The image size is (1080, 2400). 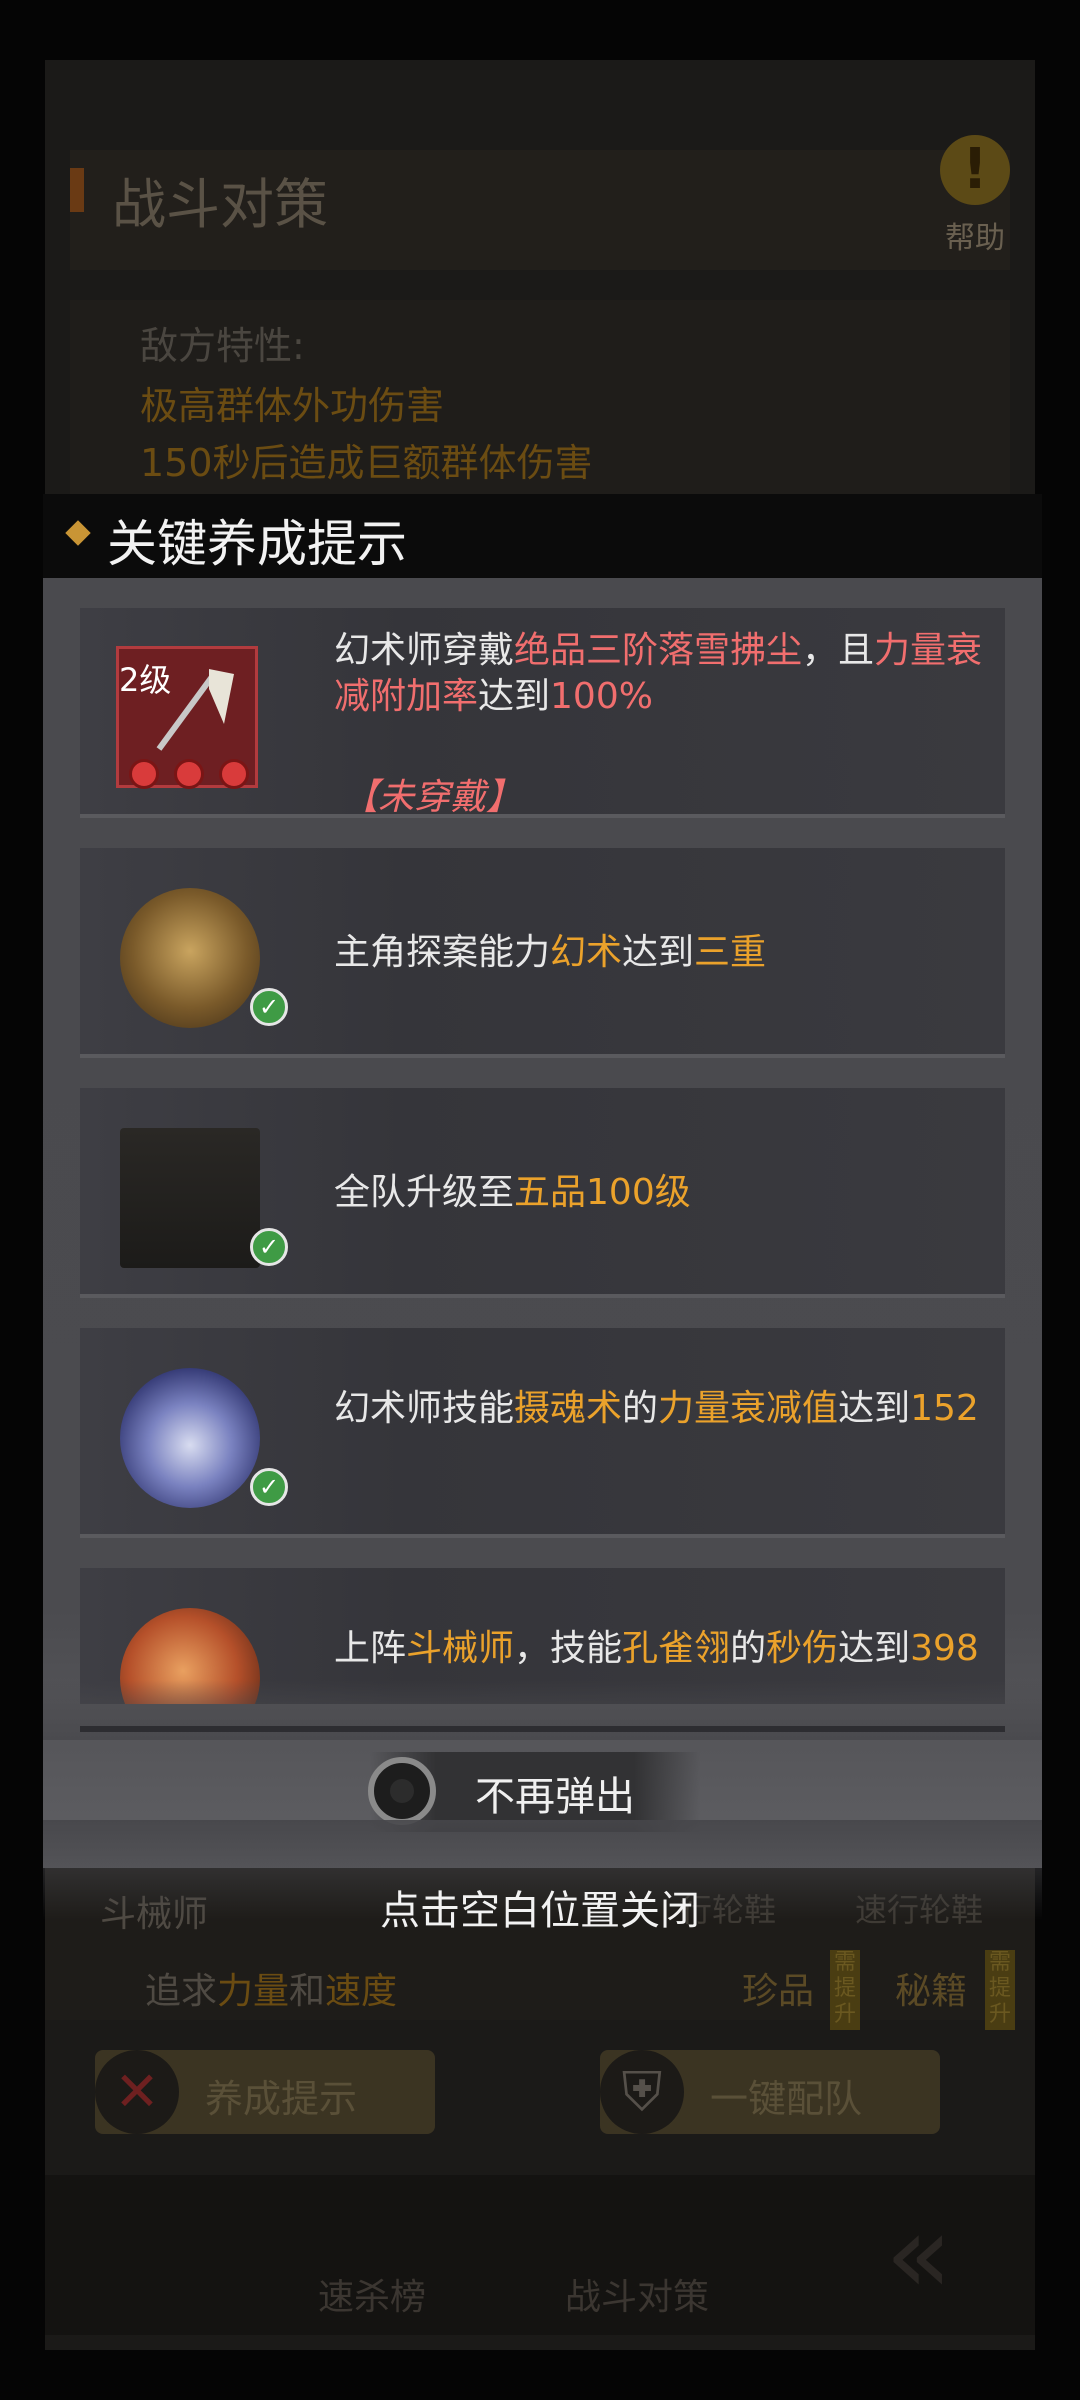 I want to click on help-label: 帮助, so click(x=975, y=238).